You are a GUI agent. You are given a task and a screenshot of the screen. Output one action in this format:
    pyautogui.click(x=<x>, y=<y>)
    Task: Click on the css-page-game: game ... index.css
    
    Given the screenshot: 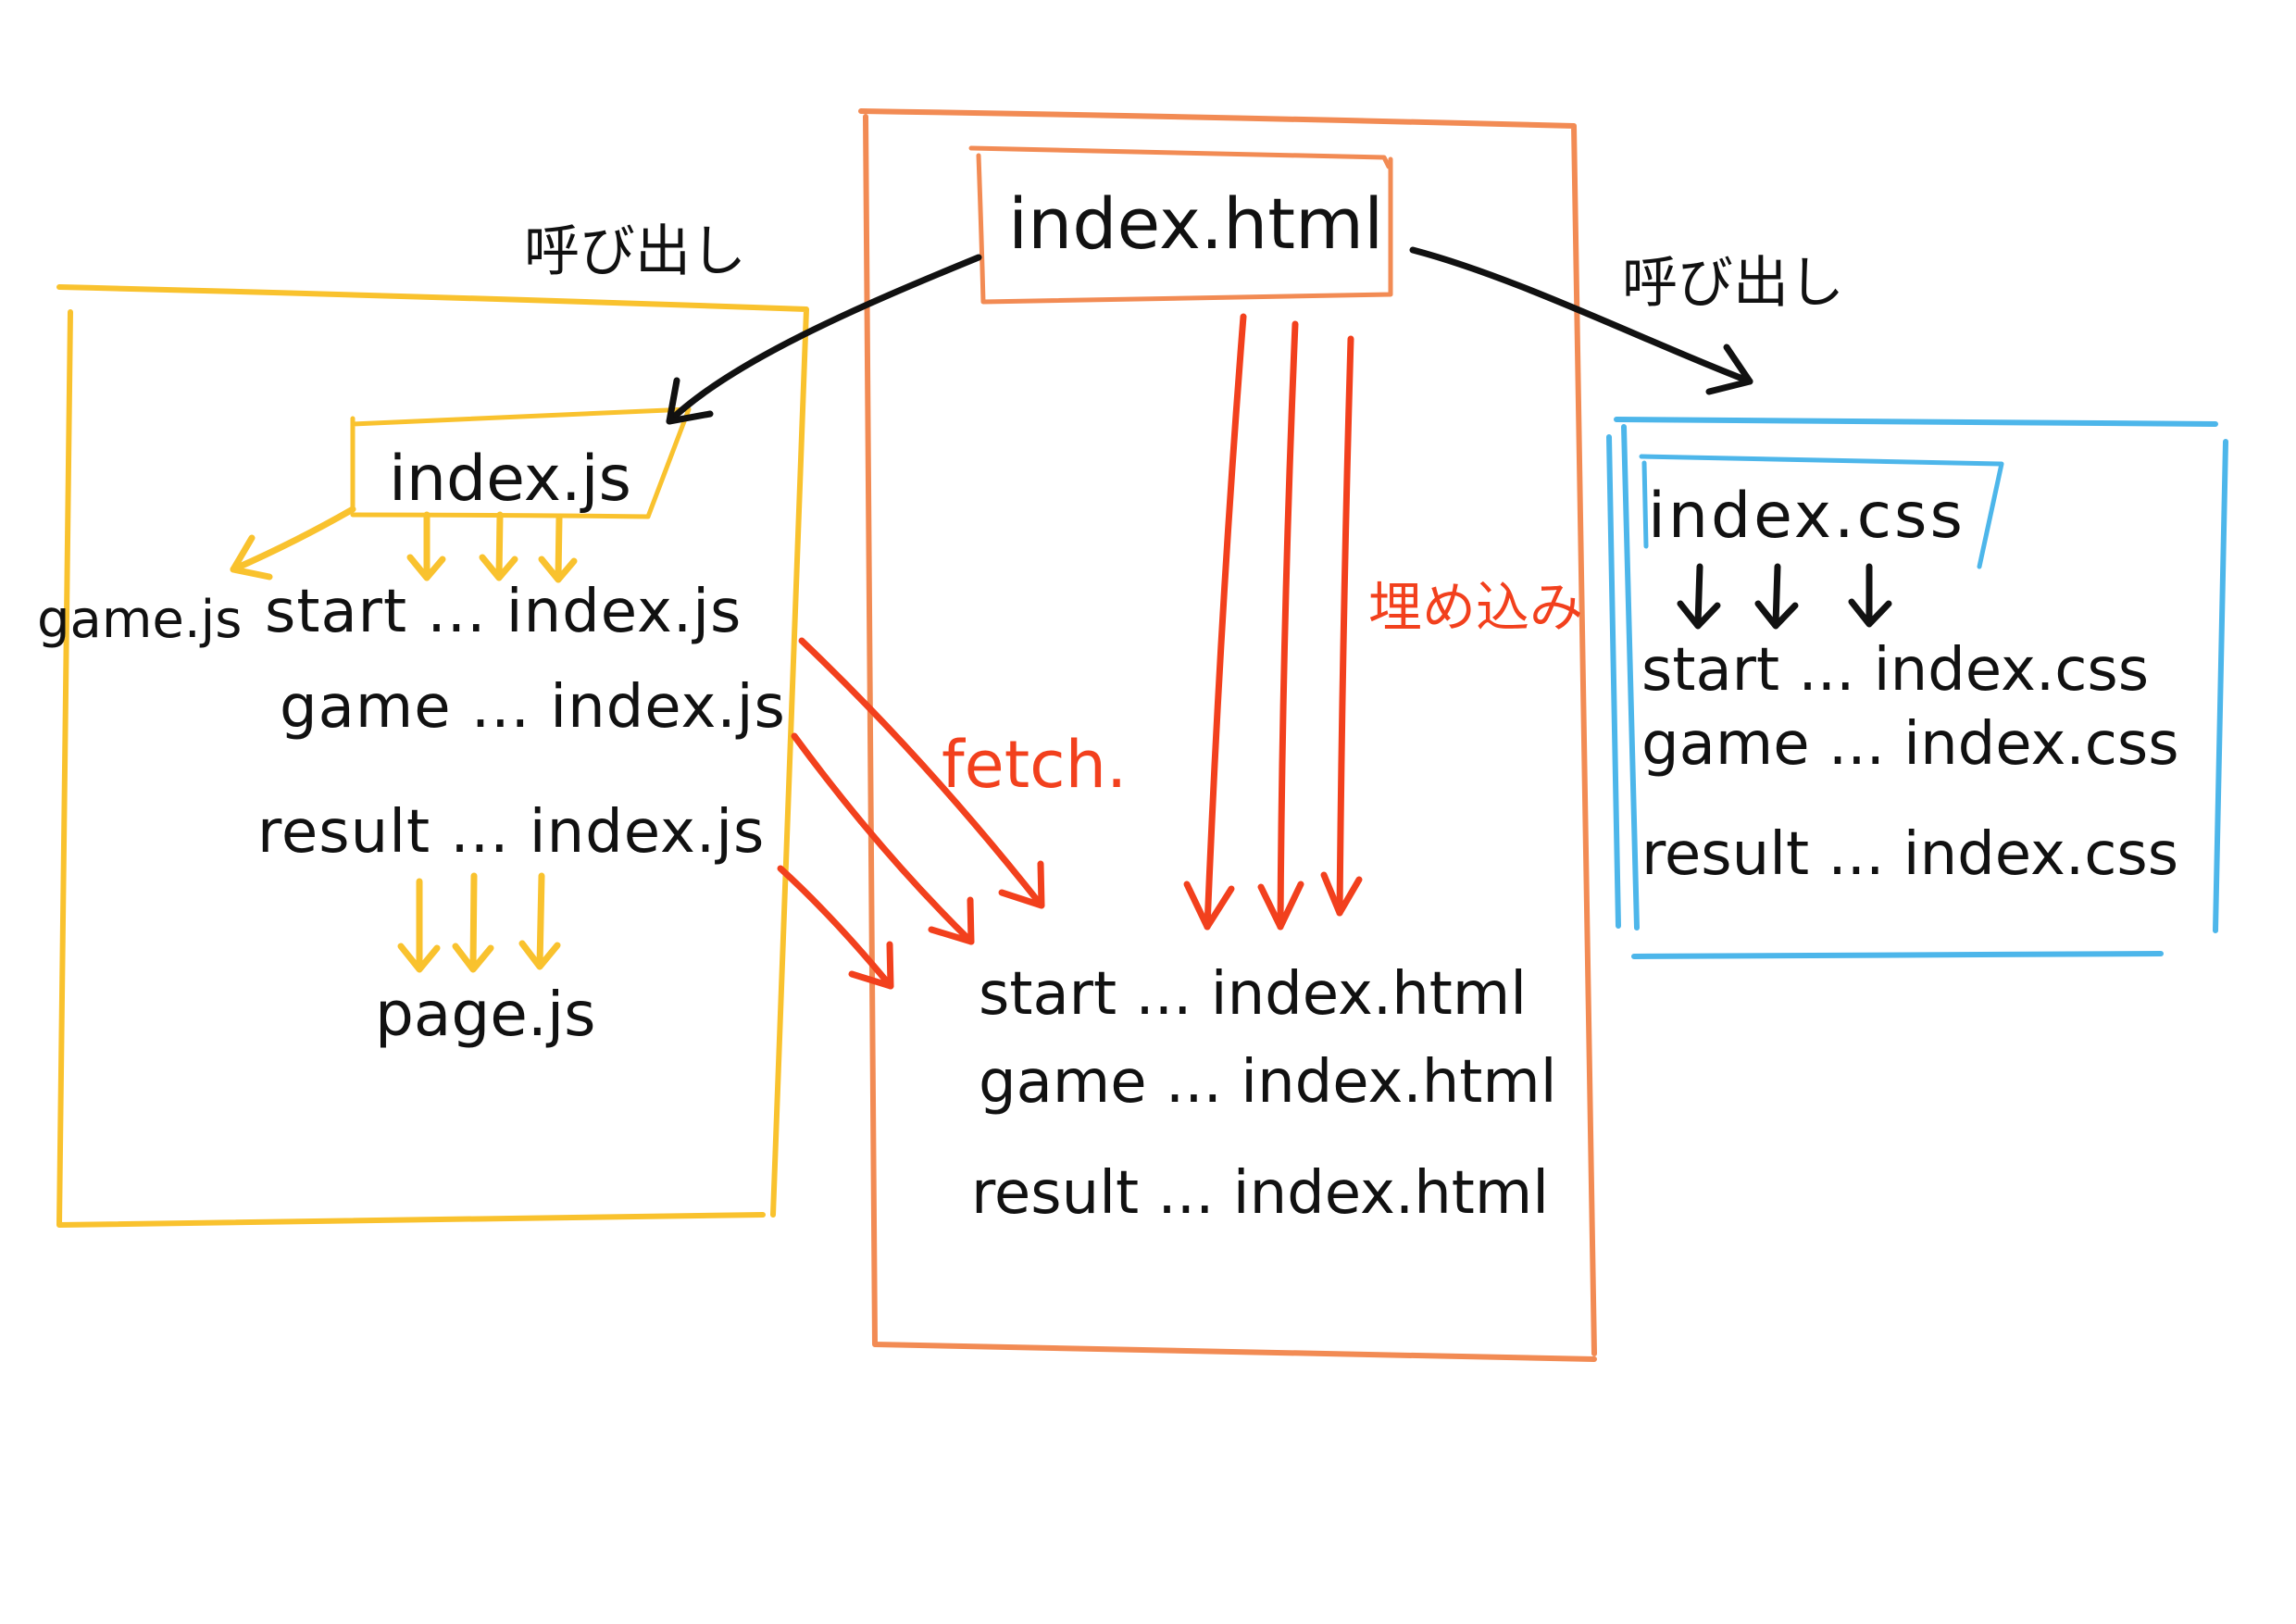 What is the action you would take?
    pyautogui.click(x=1910, y=744)
    